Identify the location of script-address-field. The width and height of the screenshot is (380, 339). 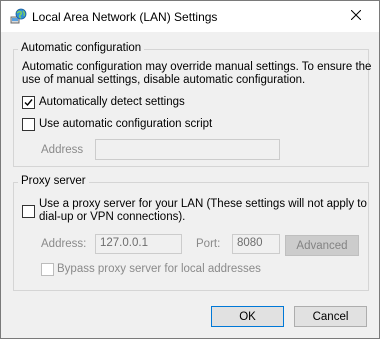
(187, 149).